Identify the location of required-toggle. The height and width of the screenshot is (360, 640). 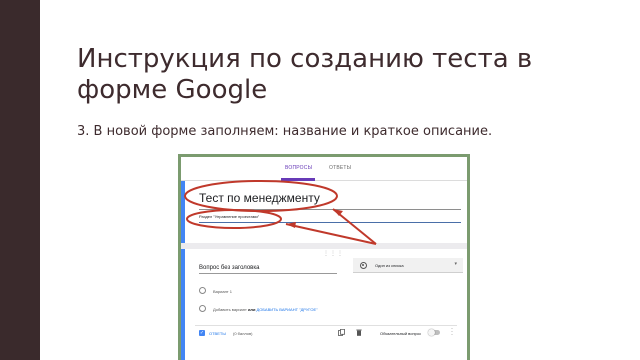
(434, 332).